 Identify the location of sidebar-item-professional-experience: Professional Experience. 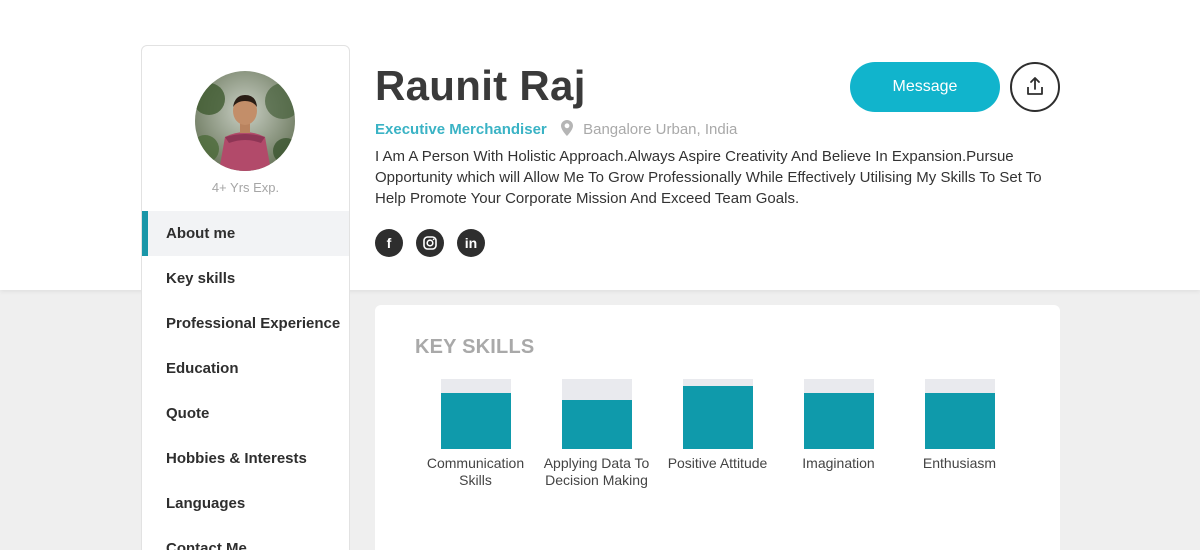
(245, 323).